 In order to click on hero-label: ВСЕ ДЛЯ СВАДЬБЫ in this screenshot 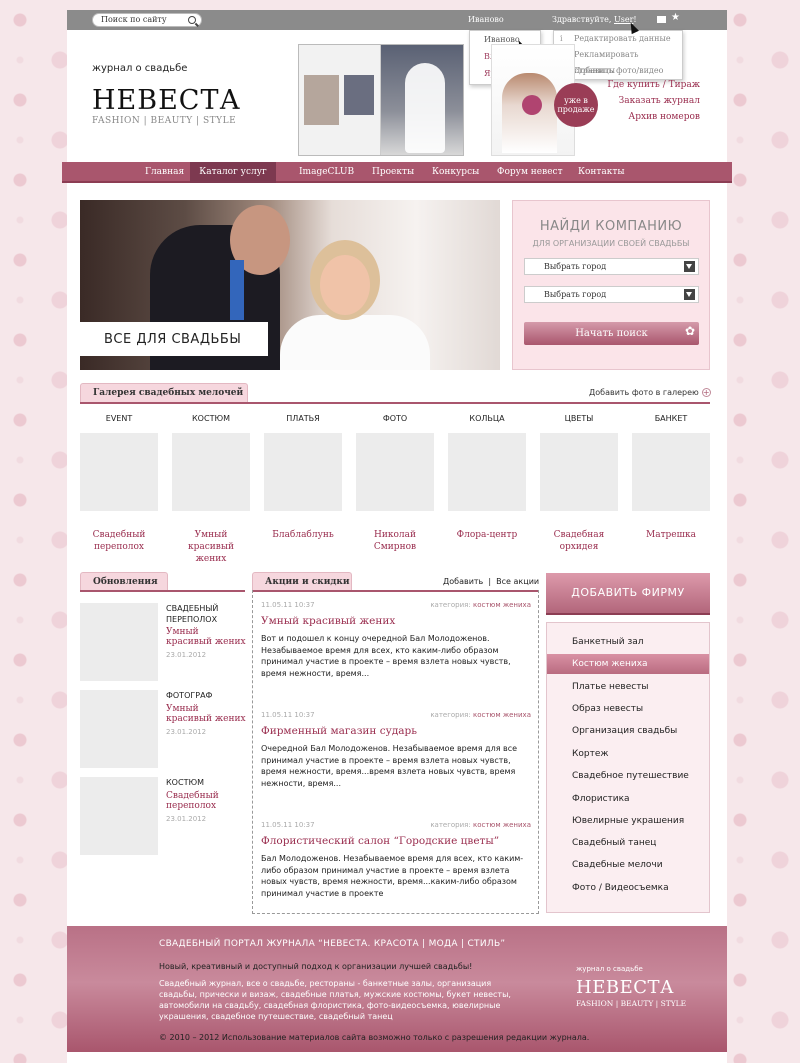, I will do `click(173, 339)`.